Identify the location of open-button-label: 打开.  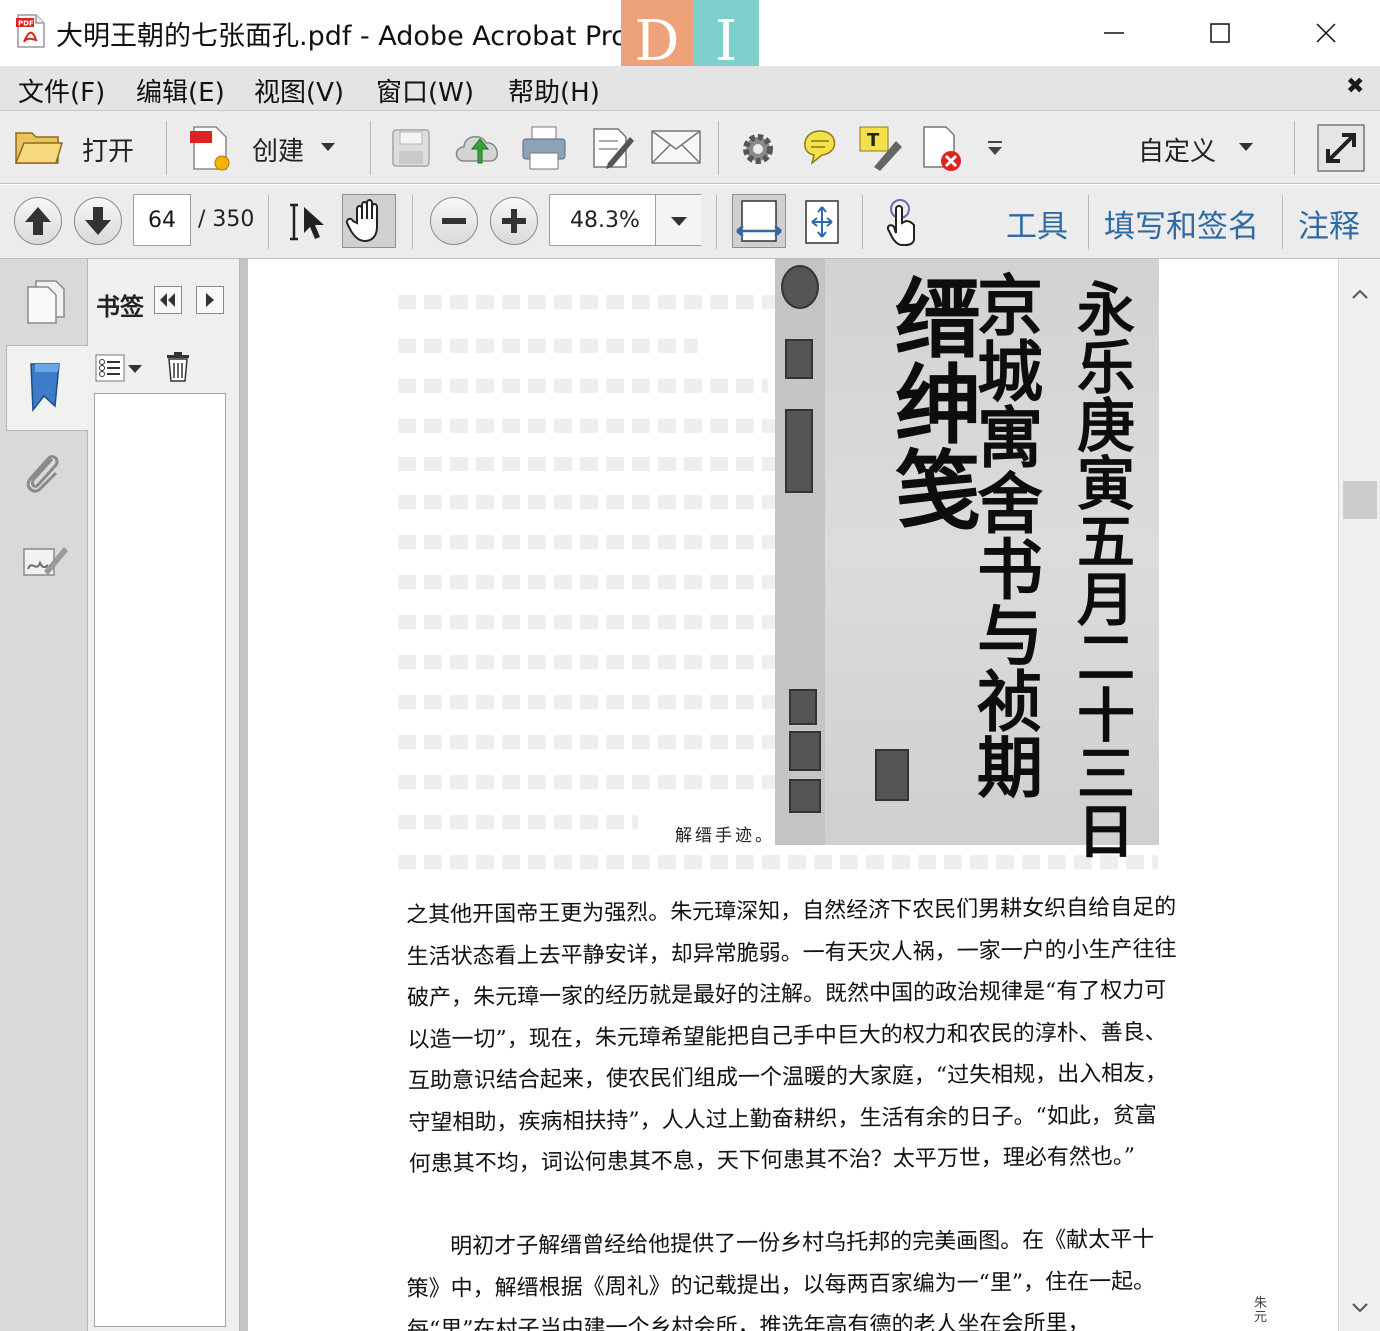
(108, 149).